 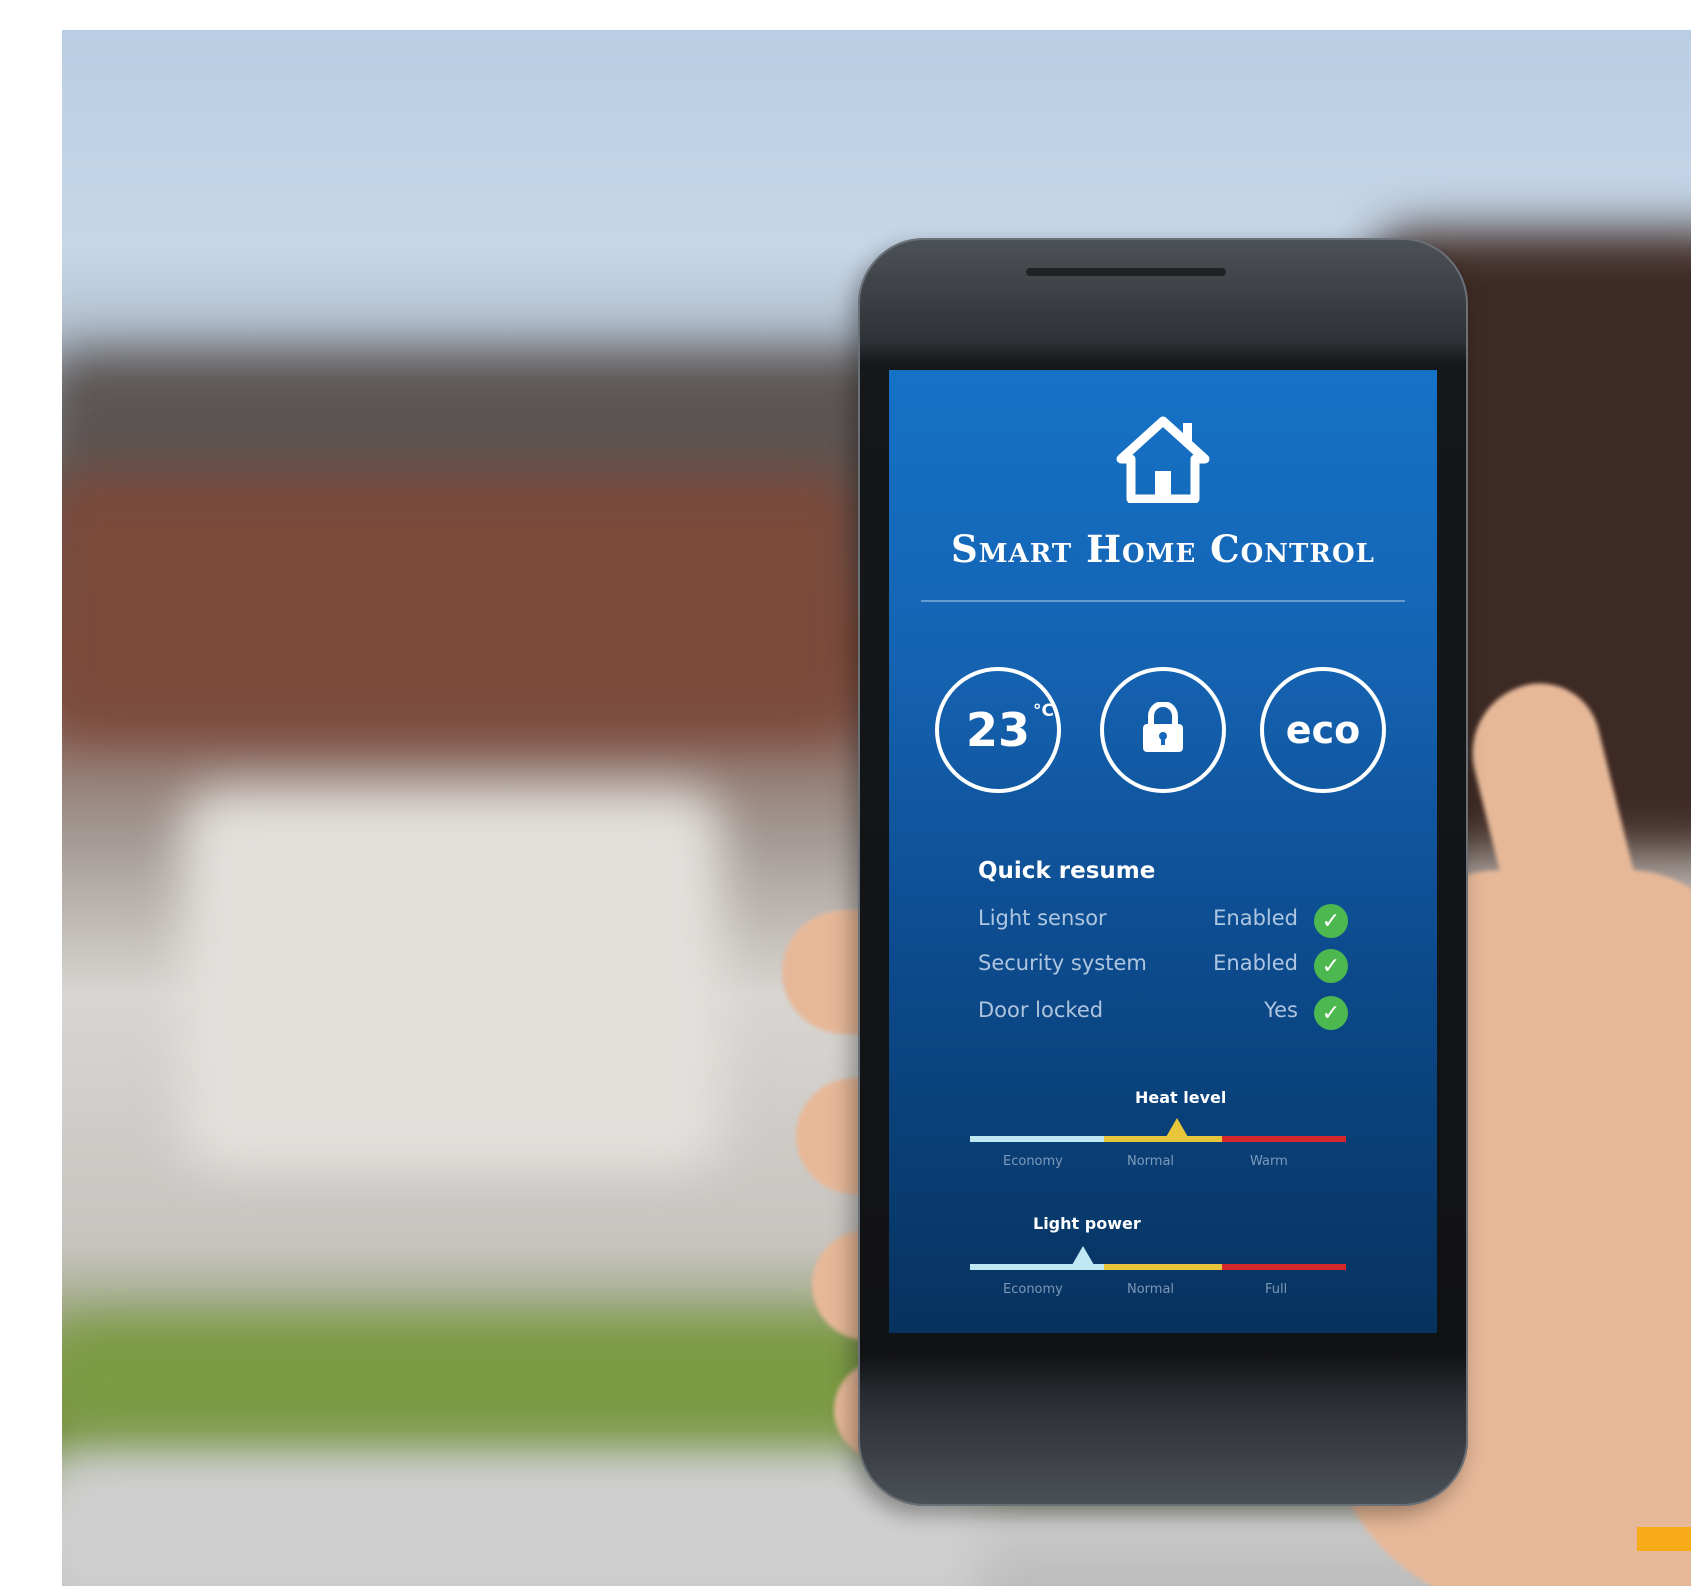 I want to click on tick-full: Full, so click(x=1276, y=1289).